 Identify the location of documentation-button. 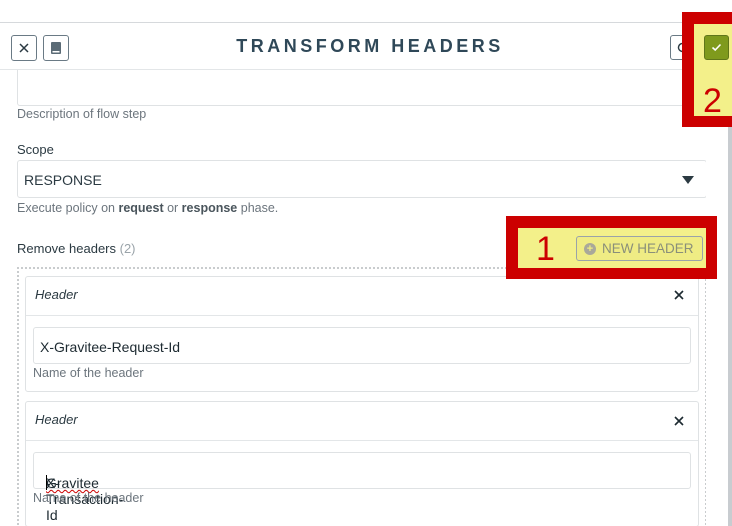
(56, 48).